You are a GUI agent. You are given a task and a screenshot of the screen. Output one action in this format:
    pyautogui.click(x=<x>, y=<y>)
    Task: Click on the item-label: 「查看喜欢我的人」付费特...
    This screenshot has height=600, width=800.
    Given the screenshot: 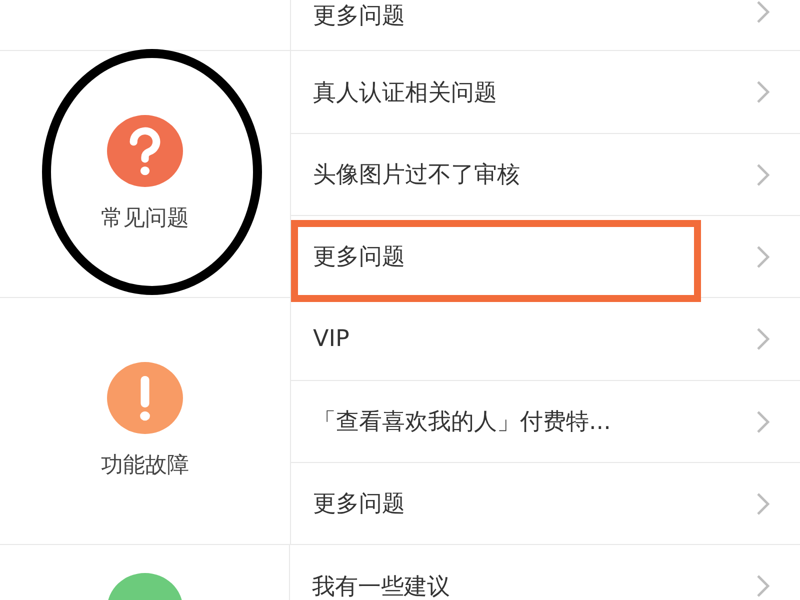 What is the action you would take?
    pyautogui.click(x=462, y=422)
    